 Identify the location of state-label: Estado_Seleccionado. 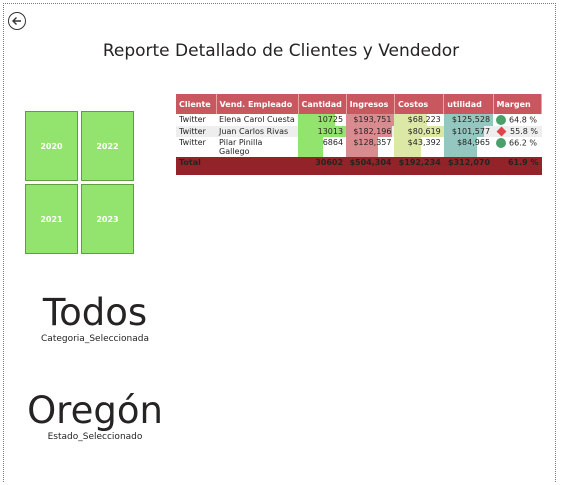
(95, 437).